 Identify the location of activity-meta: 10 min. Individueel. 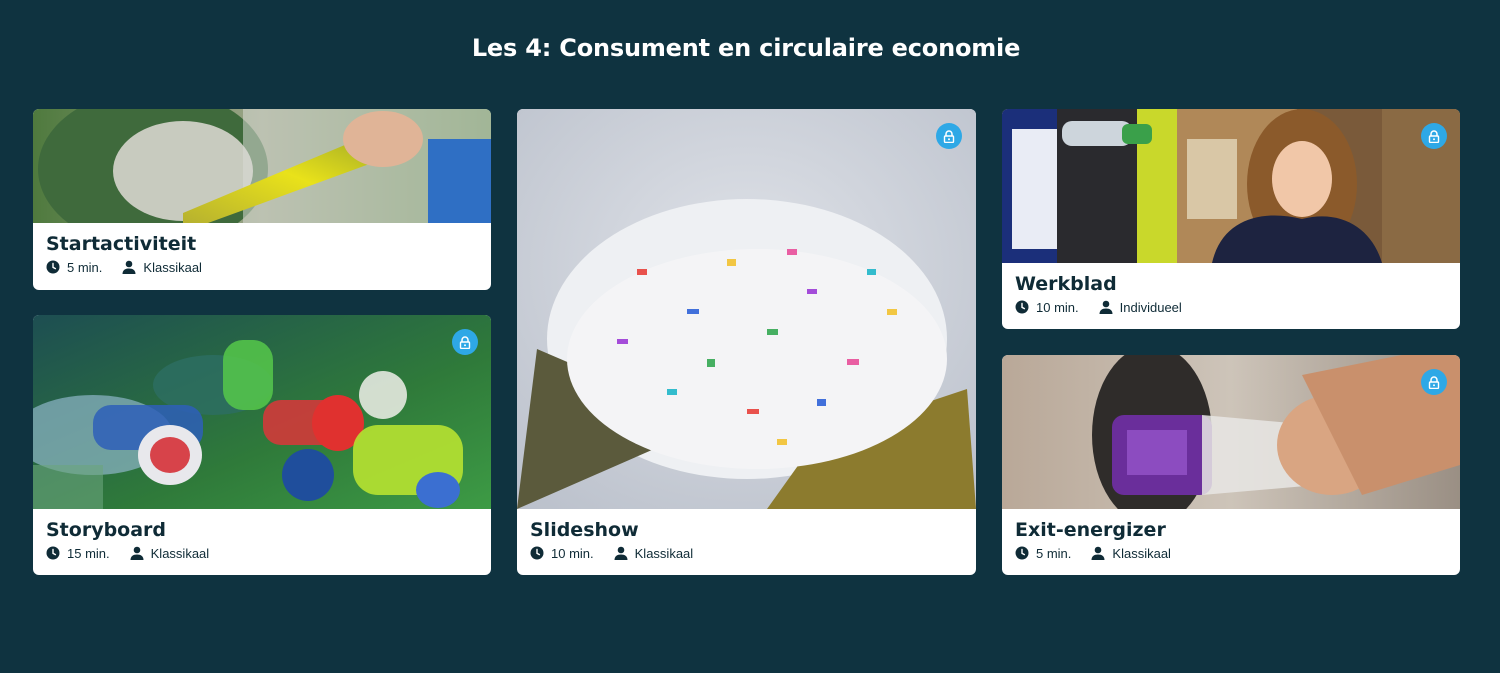
(1231, 307).